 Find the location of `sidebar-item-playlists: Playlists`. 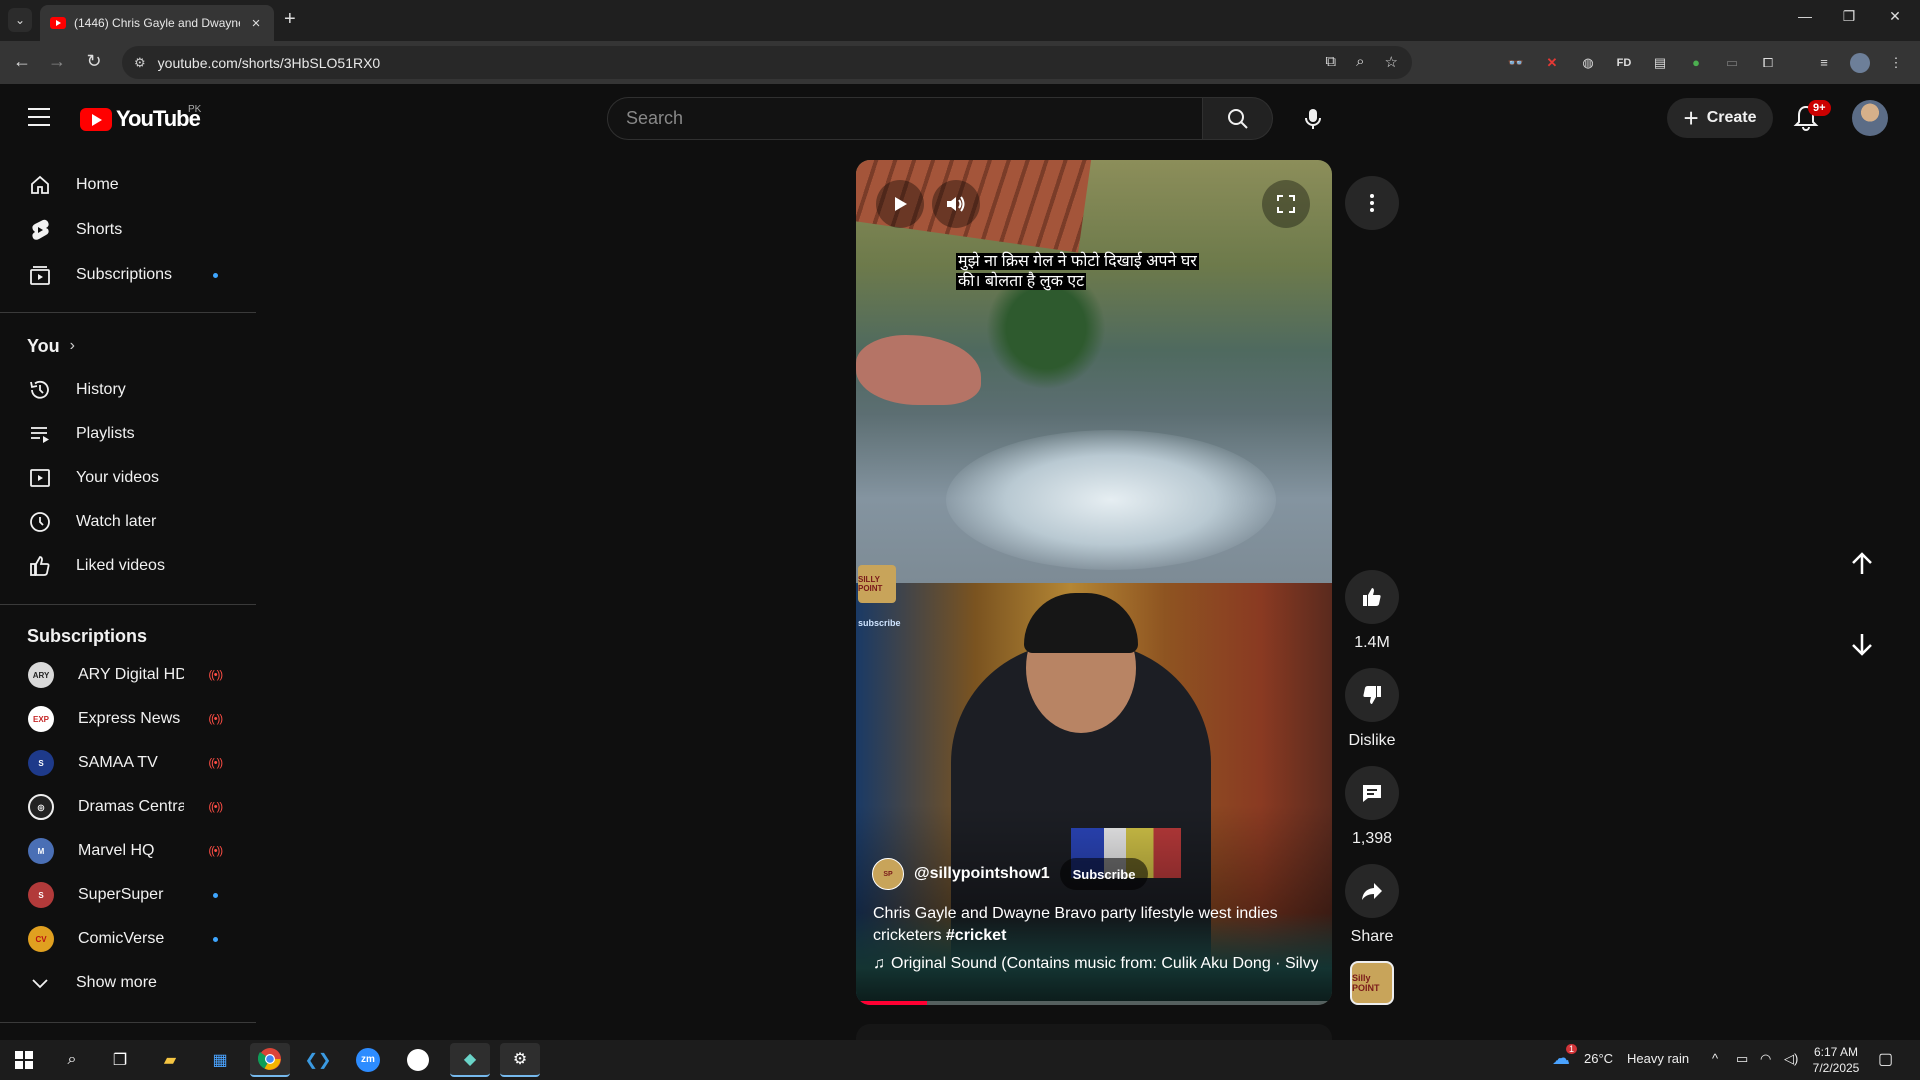

sidebar-item-playlists: Playlists is located at coordinates (128, 434).